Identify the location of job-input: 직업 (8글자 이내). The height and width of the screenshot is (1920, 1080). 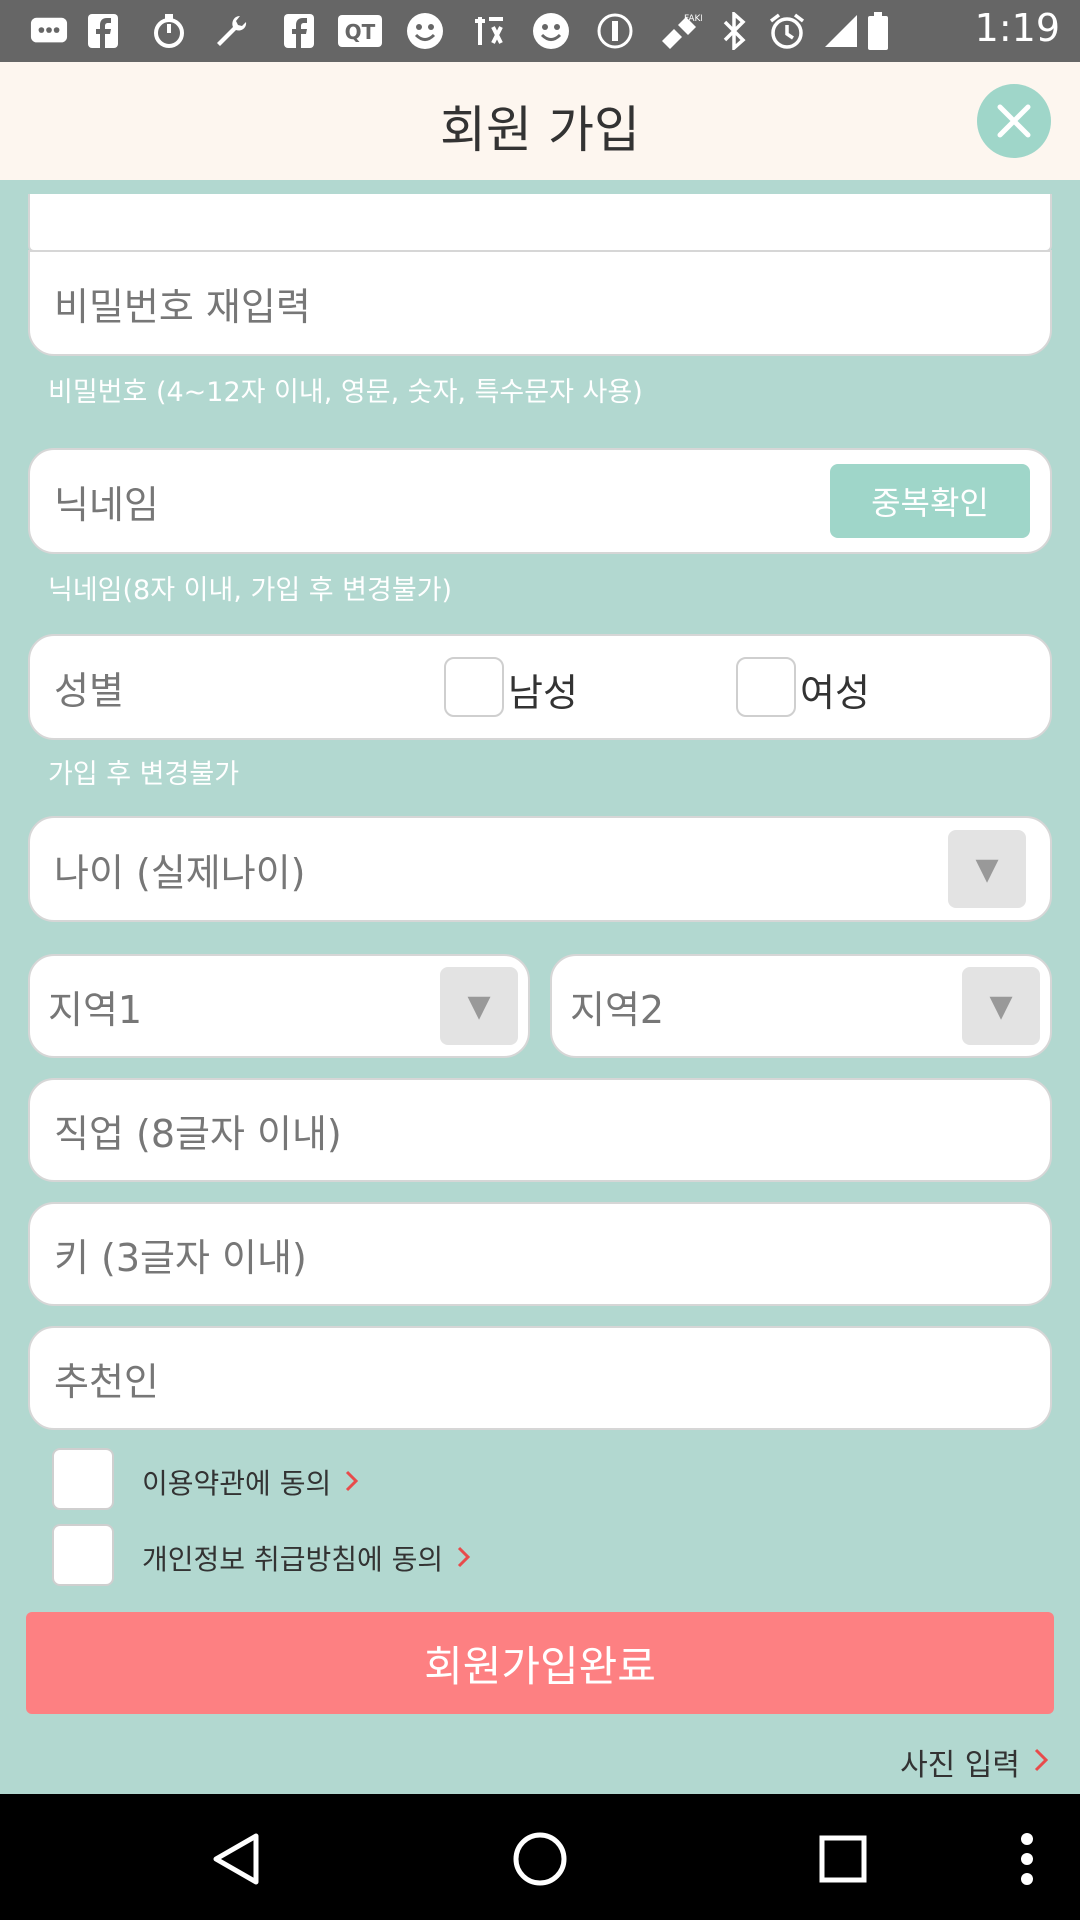
(540, 1130).